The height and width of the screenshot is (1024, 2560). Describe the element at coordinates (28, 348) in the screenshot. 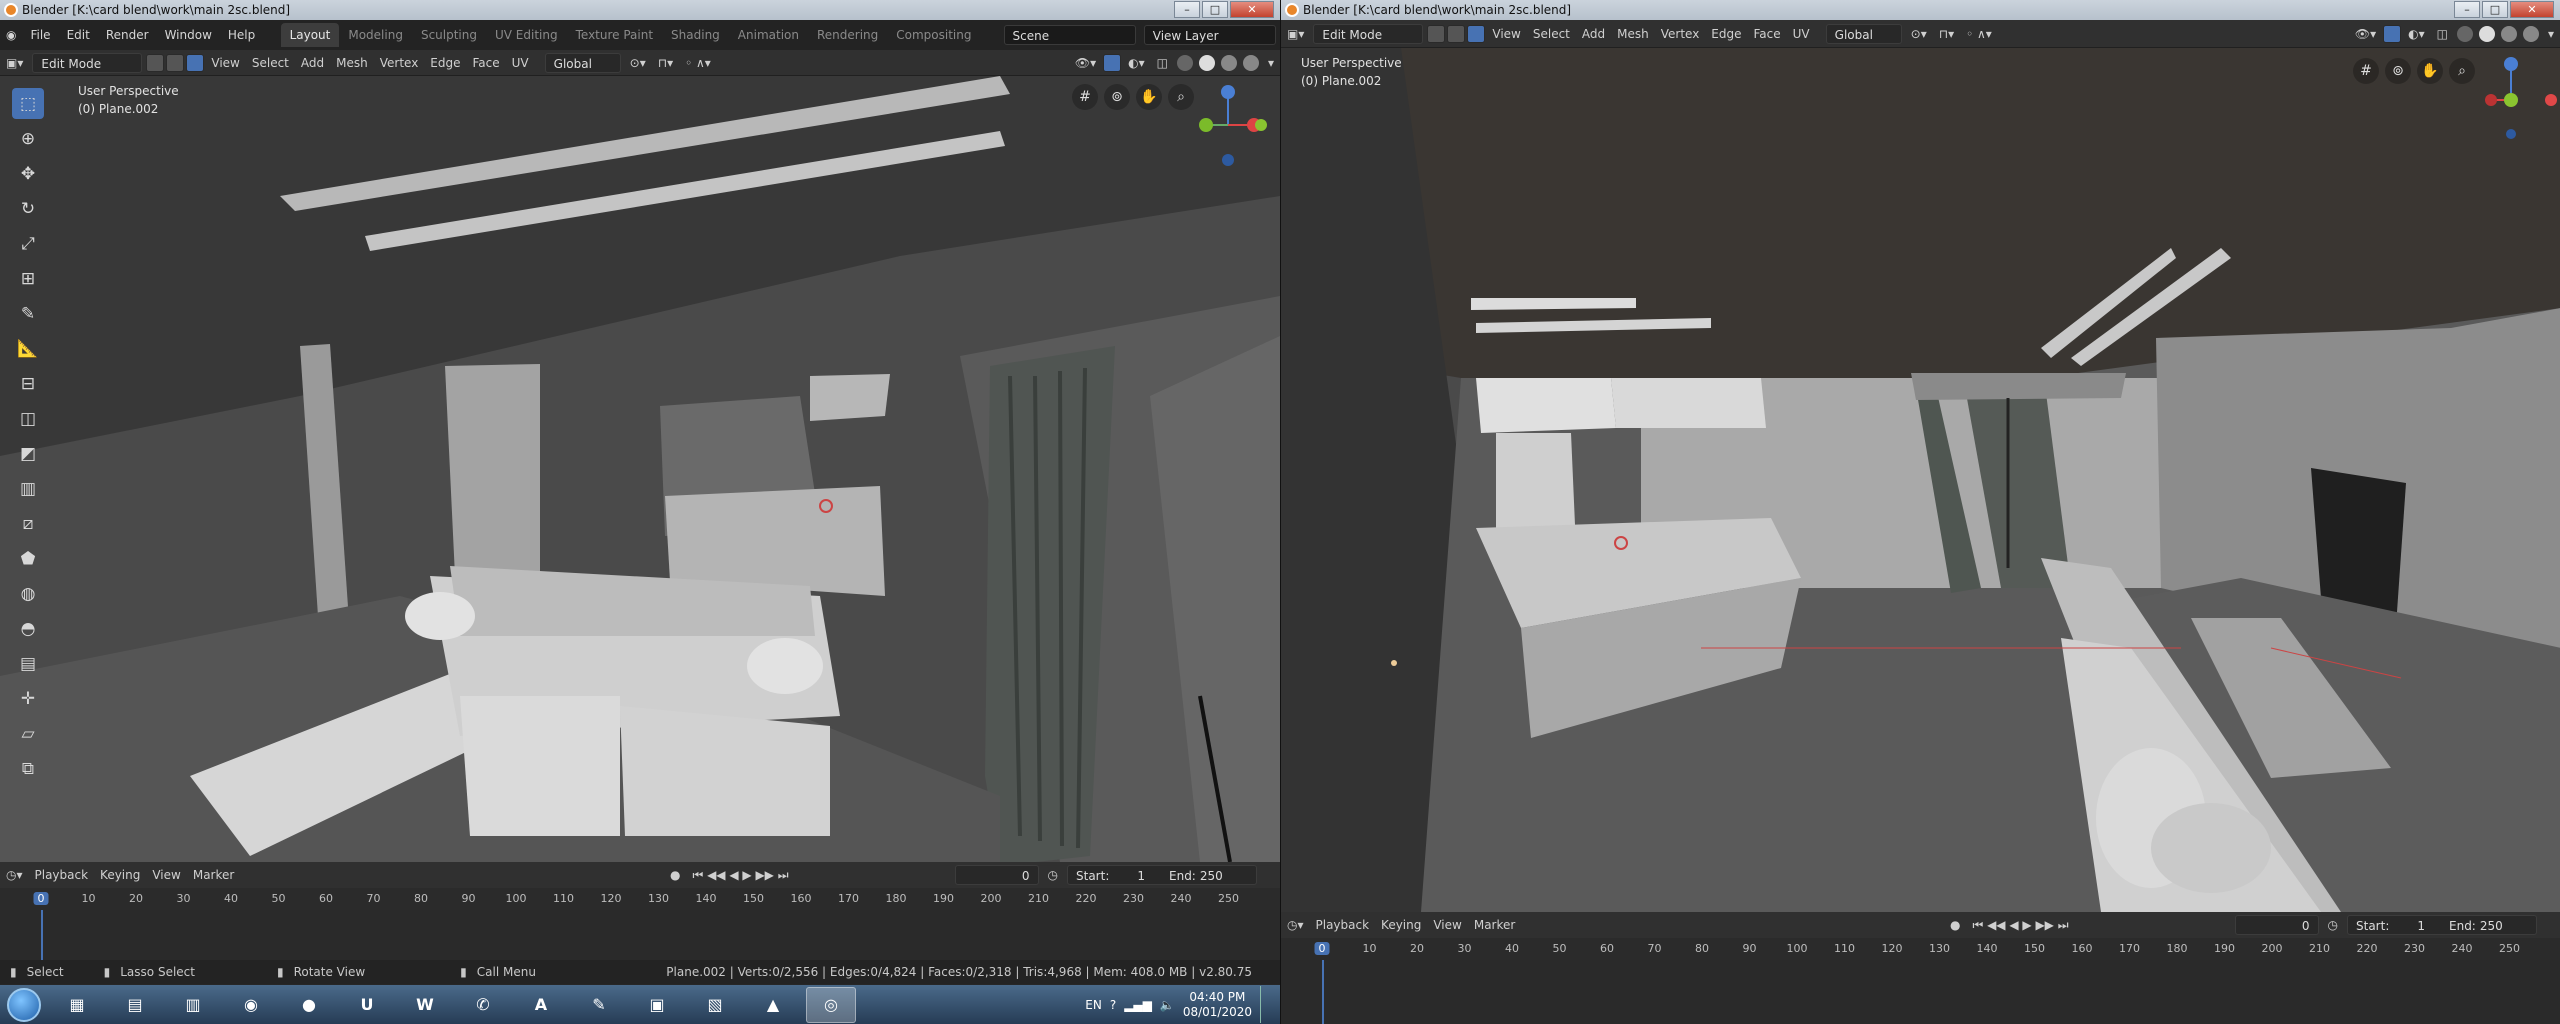

I see `measure-tool-icon: 📐` at that location.